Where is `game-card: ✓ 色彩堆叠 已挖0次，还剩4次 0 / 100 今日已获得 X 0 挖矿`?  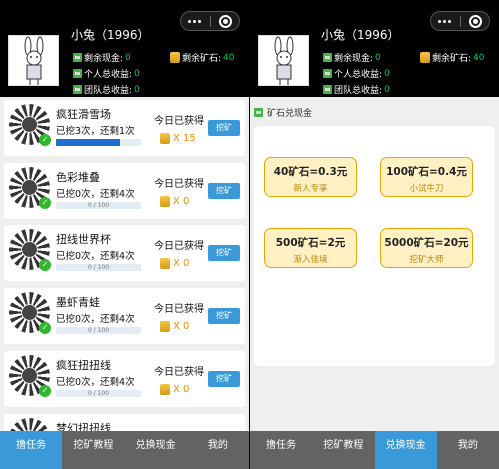
game-card: ✓ 色彩堆叠 已挖0次，还剩4次 0 / 100 今日已获得 X 0 挖矿 is located at coordinates (124, 191).